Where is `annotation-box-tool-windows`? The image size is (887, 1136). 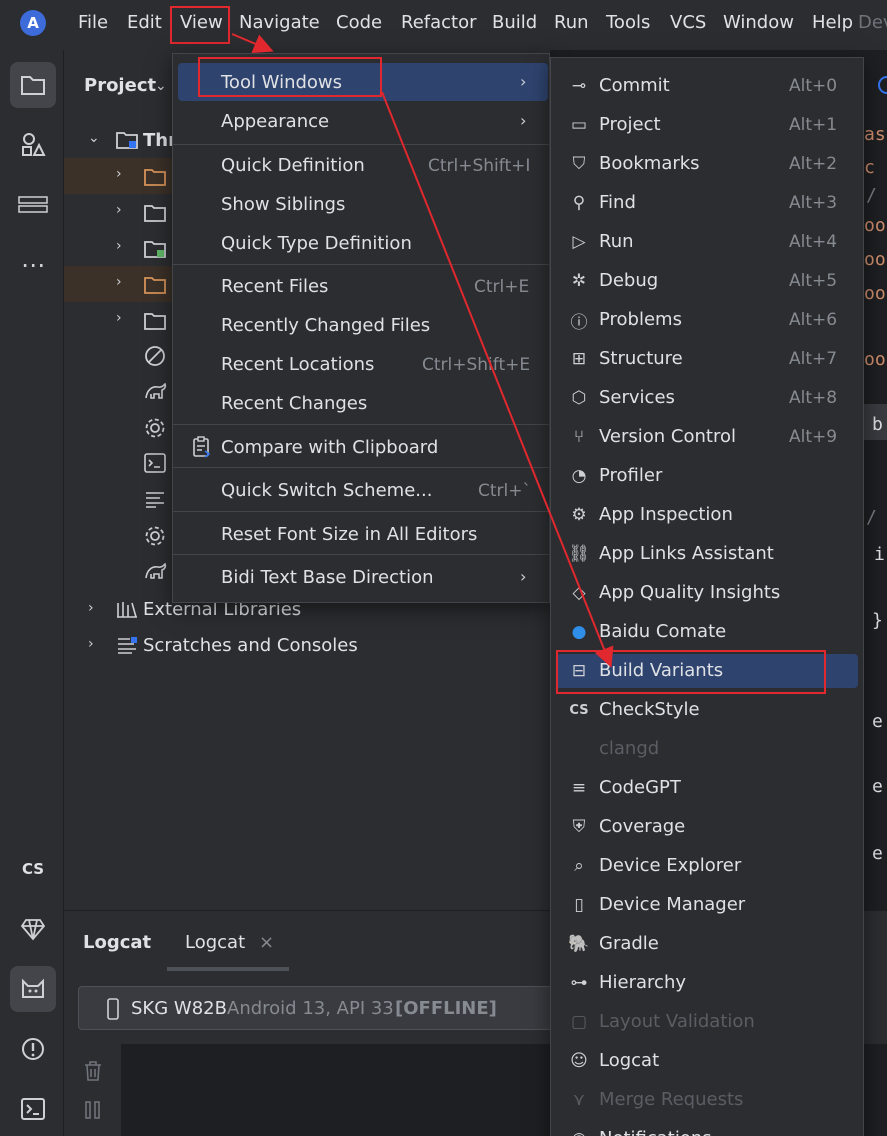 annotation-box-tool-windows is located at coordinates (290, 77).